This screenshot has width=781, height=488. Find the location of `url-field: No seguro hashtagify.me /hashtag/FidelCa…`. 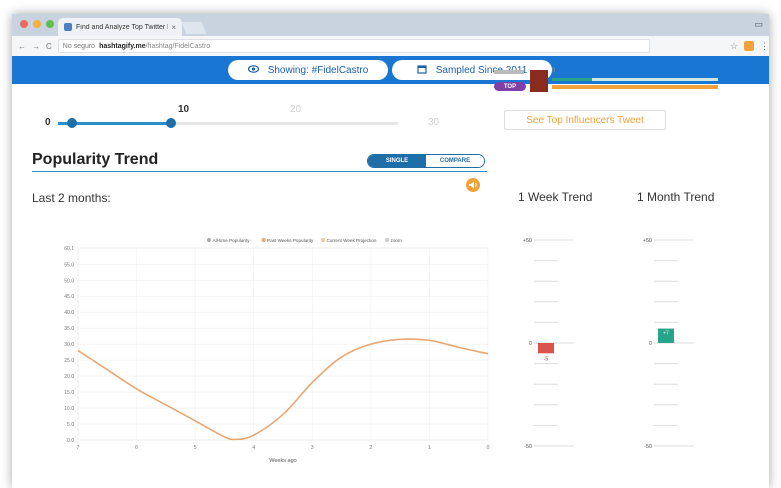

url-field: No seguro hashtagify.me /hashtag/FidelCa… is located at coordinates (354, 46).